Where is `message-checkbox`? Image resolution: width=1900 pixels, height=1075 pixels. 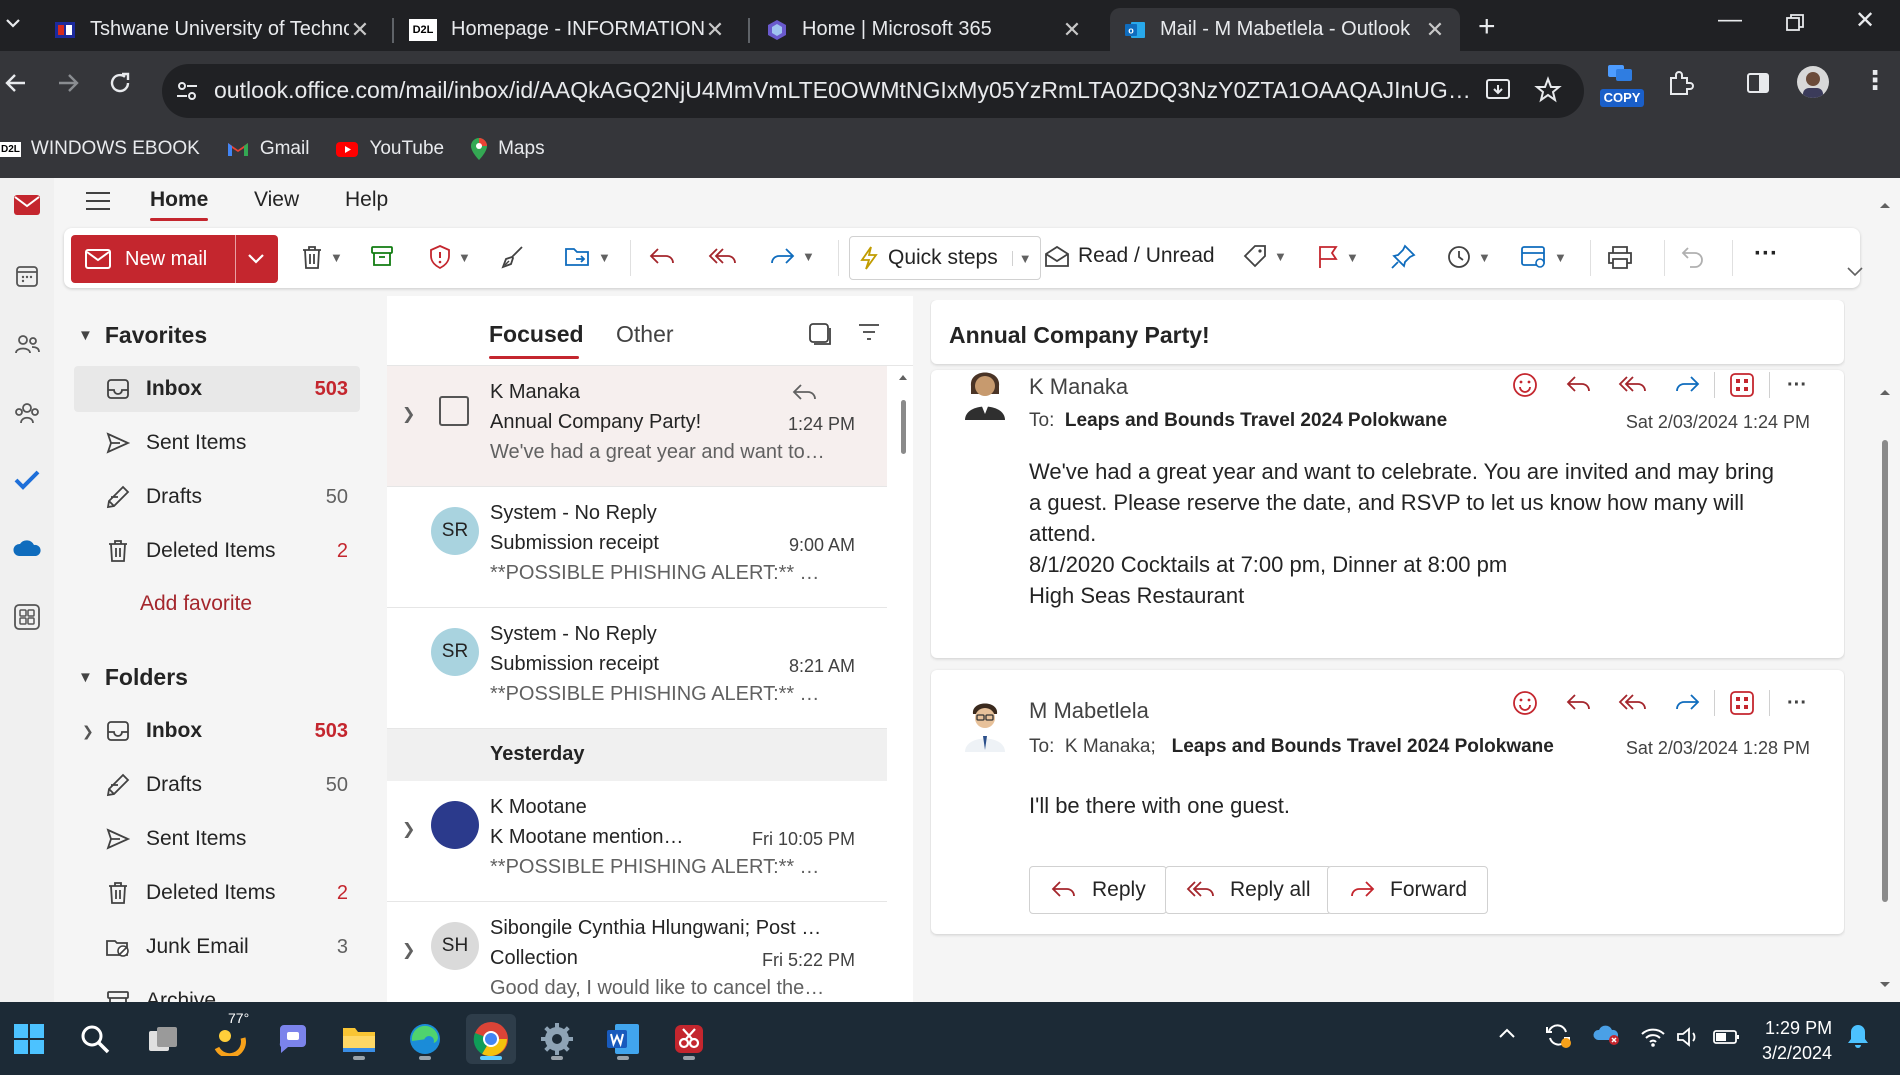
message-checkbox is located at coordinates (454, 411).